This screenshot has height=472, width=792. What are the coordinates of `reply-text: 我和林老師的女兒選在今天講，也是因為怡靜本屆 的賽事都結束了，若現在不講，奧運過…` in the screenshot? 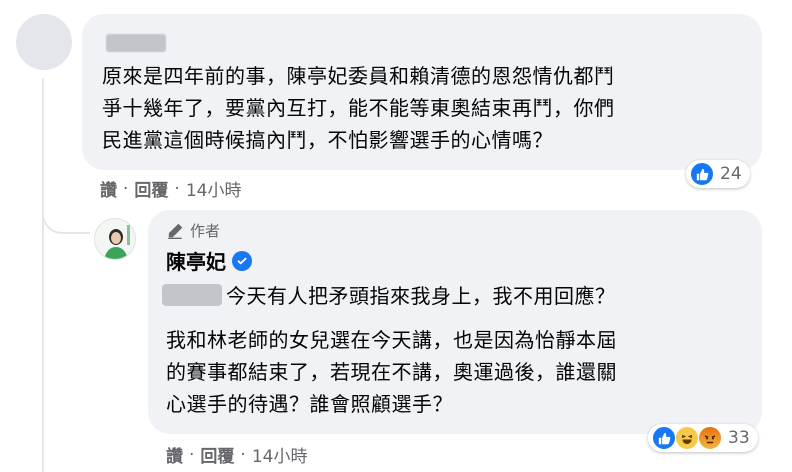 It's located at (391, 372).